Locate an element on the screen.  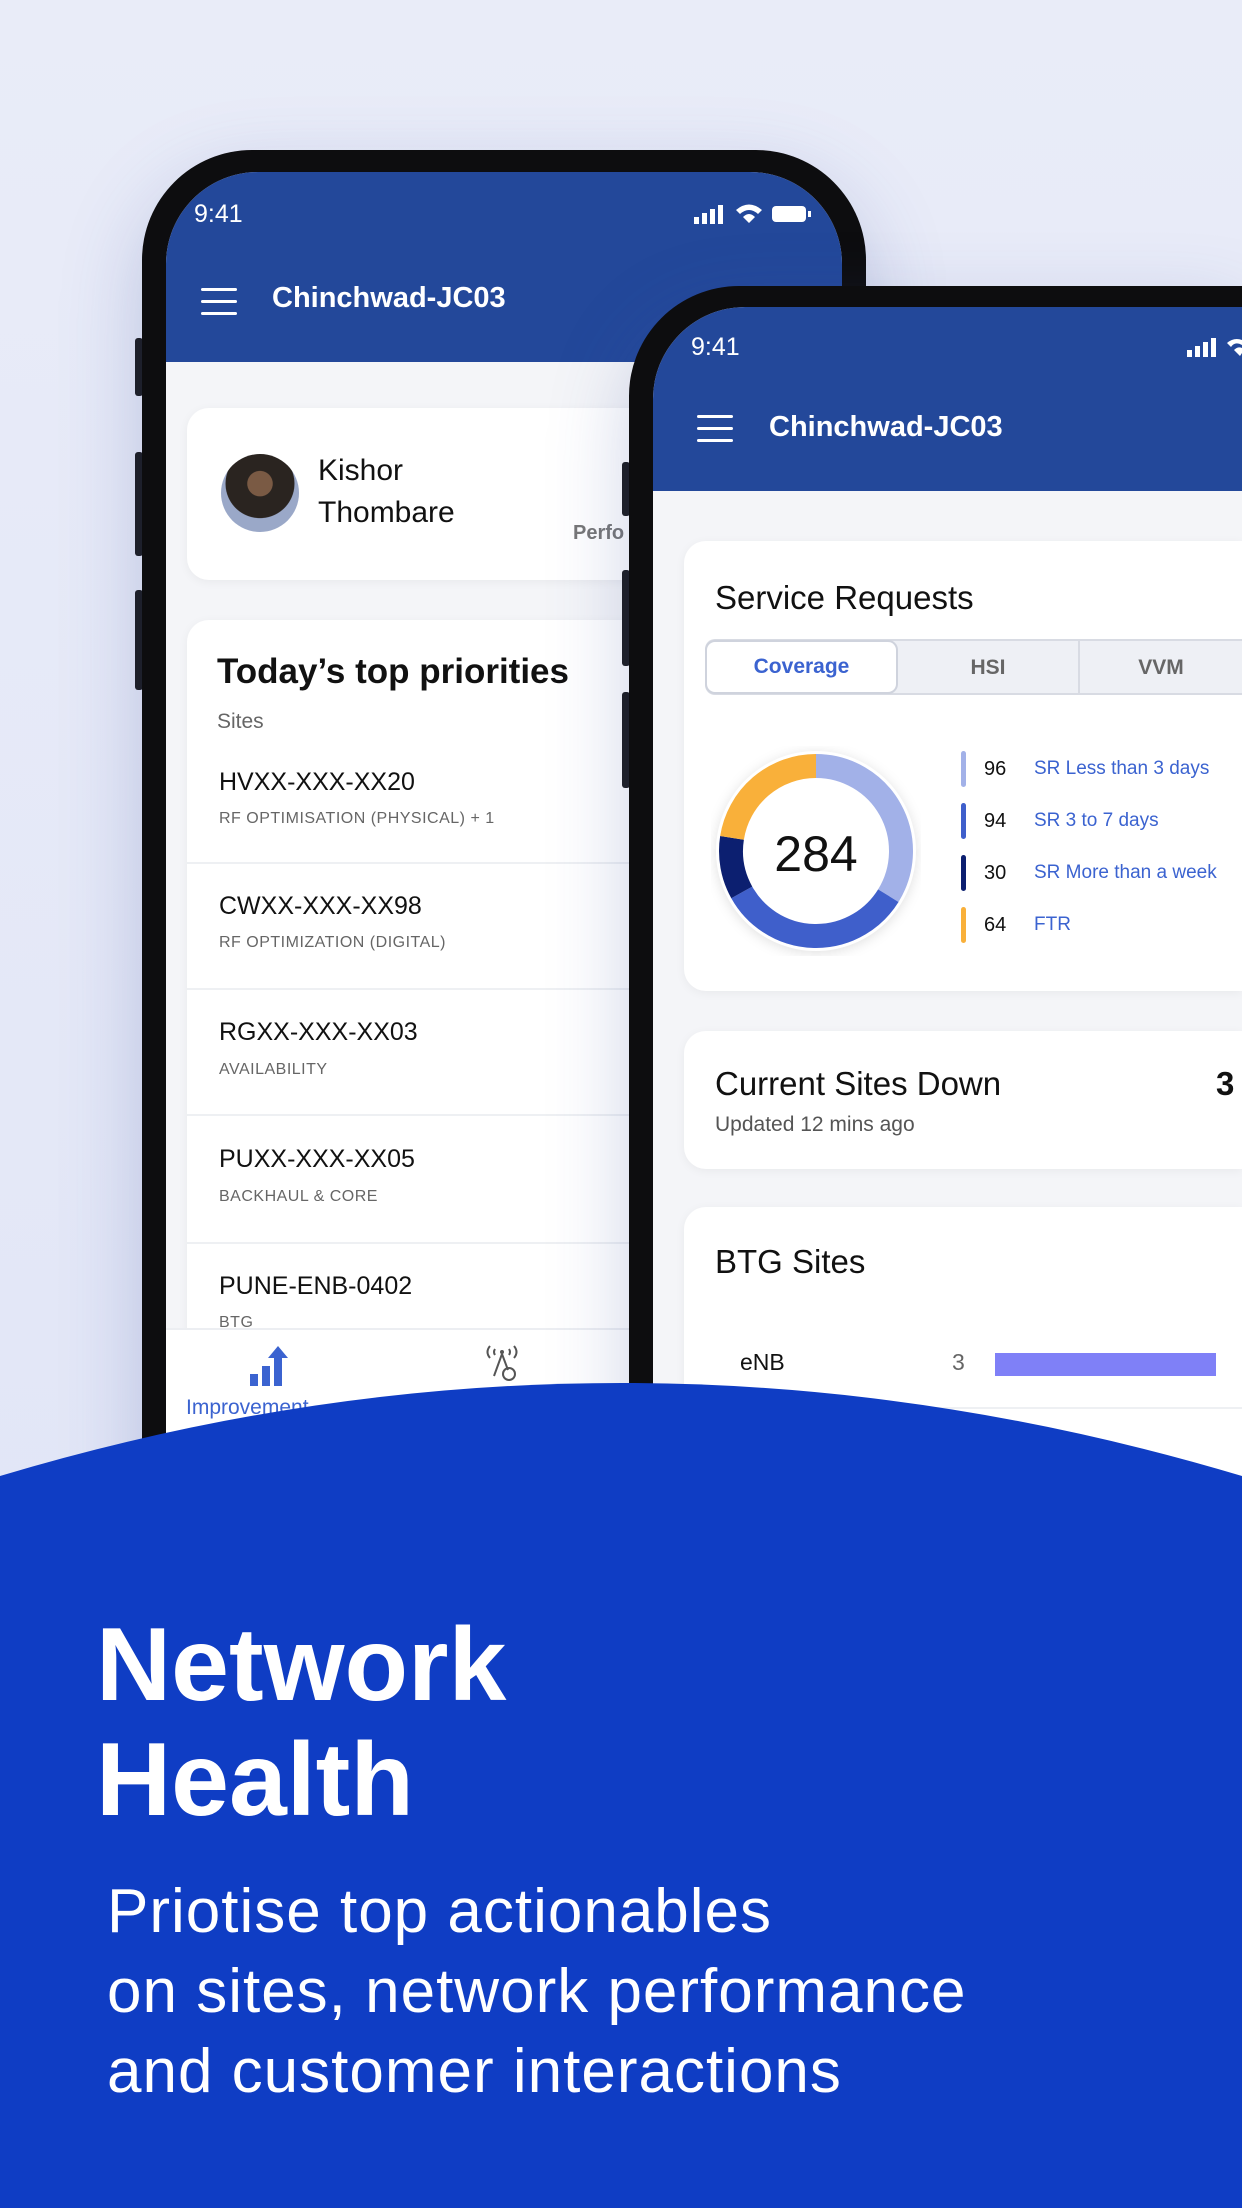
hero-subtitle-line: on sites, network performance is located at coordinates (537, 1991).